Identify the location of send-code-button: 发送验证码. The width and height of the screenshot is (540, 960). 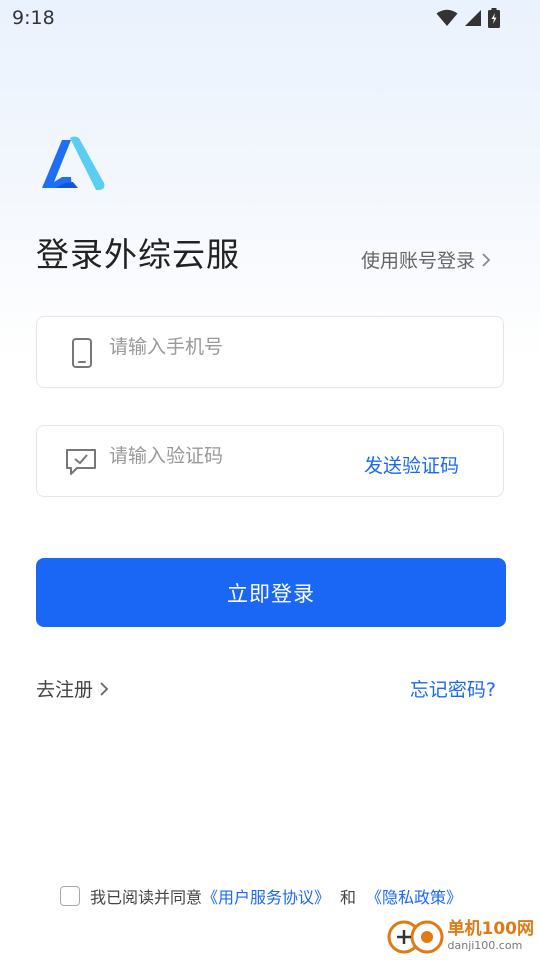
(411, 464).